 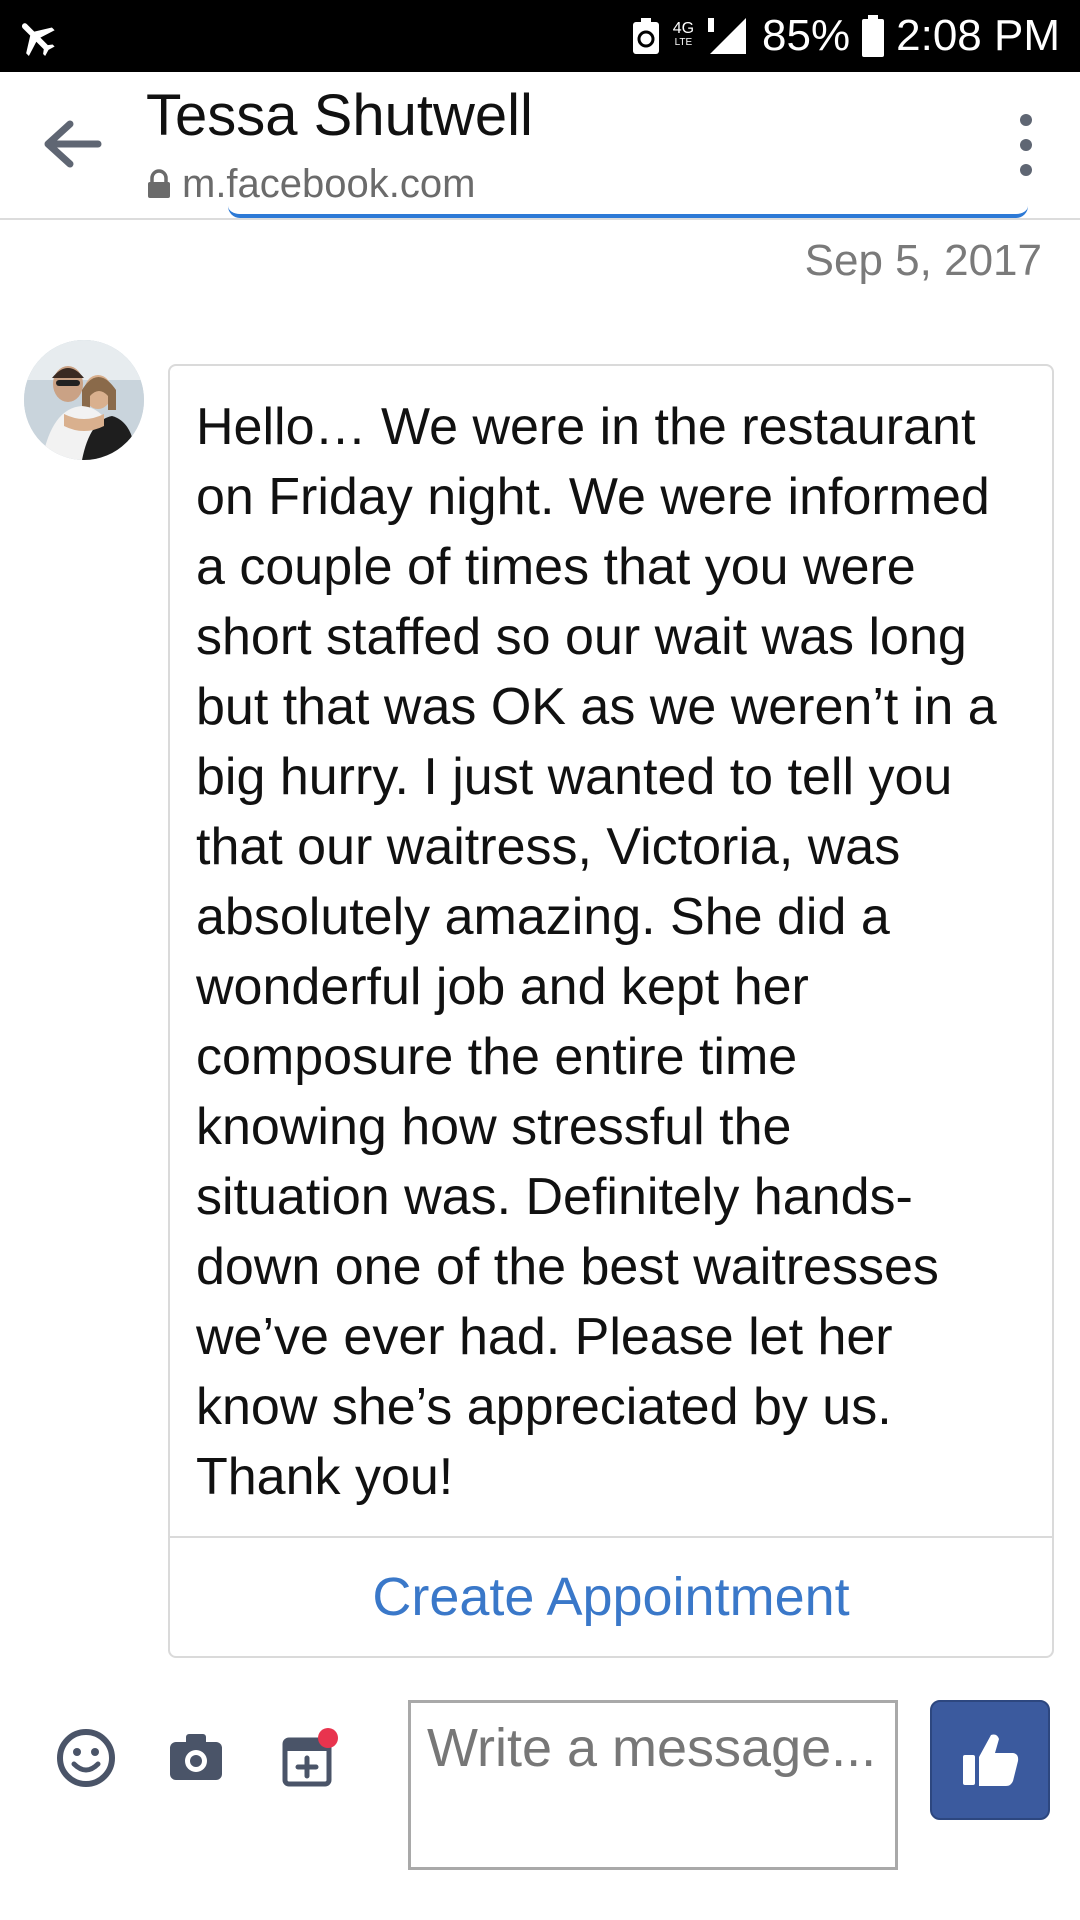 I want to click on previous-message-edge, so click(x=628, y=212).